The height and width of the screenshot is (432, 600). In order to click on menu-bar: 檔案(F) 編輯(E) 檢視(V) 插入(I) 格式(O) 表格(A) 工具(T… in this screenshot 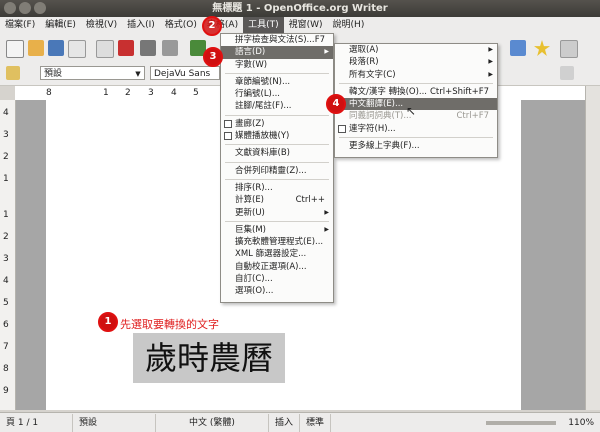, I will do `click(300, 25)`.